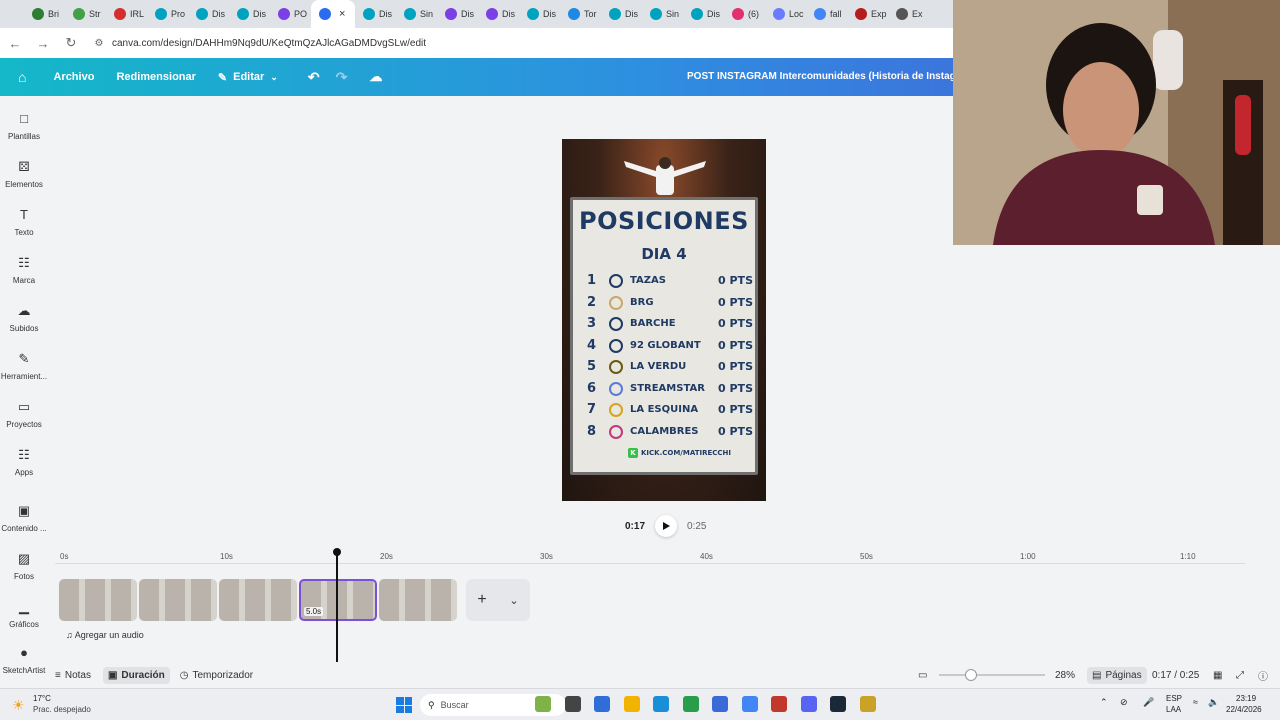 Image resolution: width=1280 pixels, height=720 pixels. What do you see at coordinates (42, 698) in the screenshot?
I see `weather-temp: 17°C` at bounding box center [42, 698].